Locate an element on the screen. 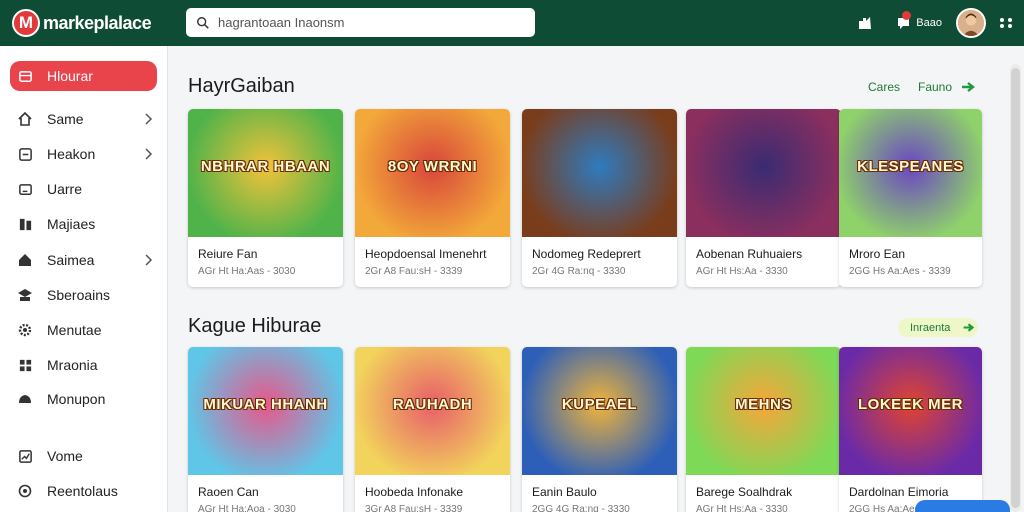 This screenshot has height=512, width=1024. game-thumbnail: 8OY WRRNI is located at coordinates (432, 173).